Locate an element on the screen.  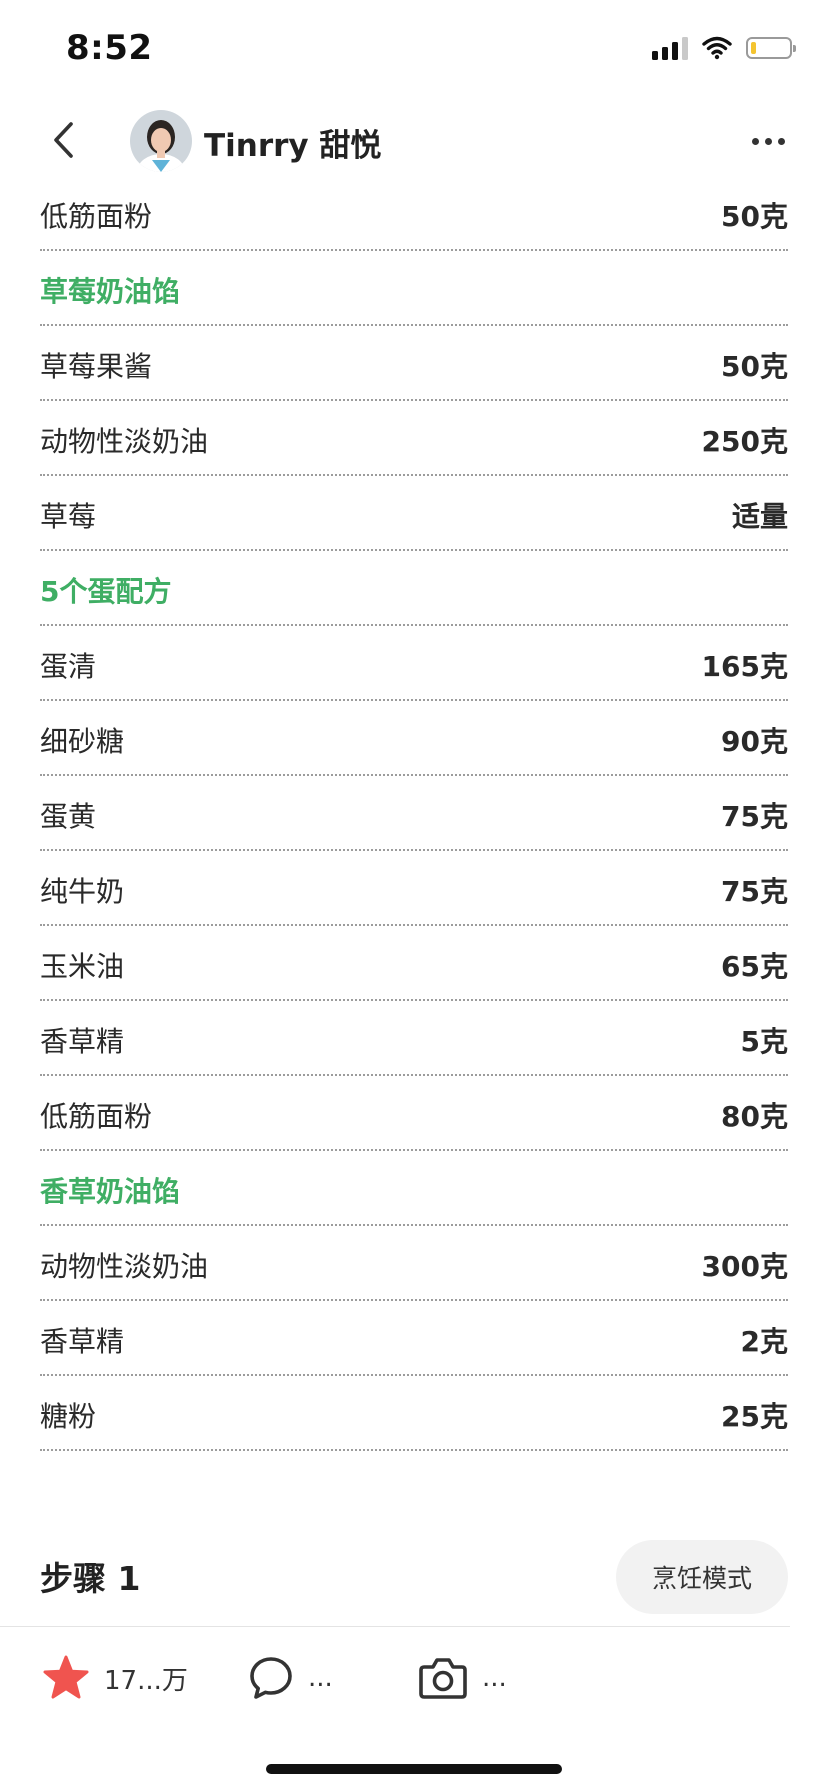
ingredient-section-header: 草莓奶油馅 is located at coordinates (414, 288).